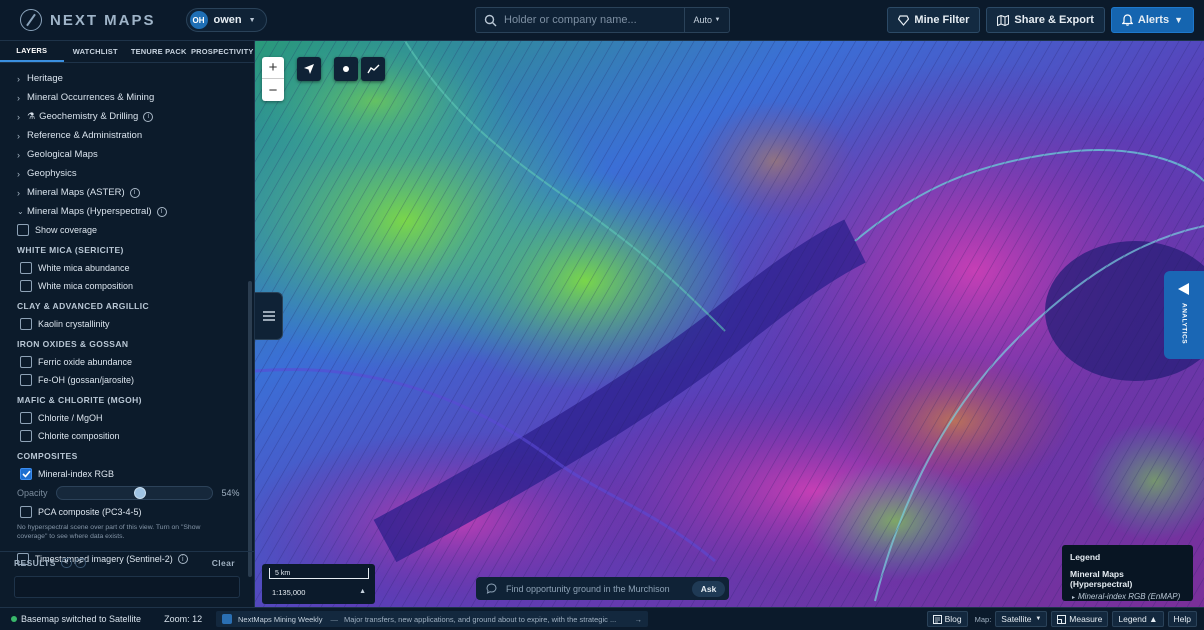 This screenshot has width=1204, height=630. Describe the element at coordinates (124, 474) in the screenshot. I see `layer-mineral-index-rgb: Mineral-index RGB` at that location.